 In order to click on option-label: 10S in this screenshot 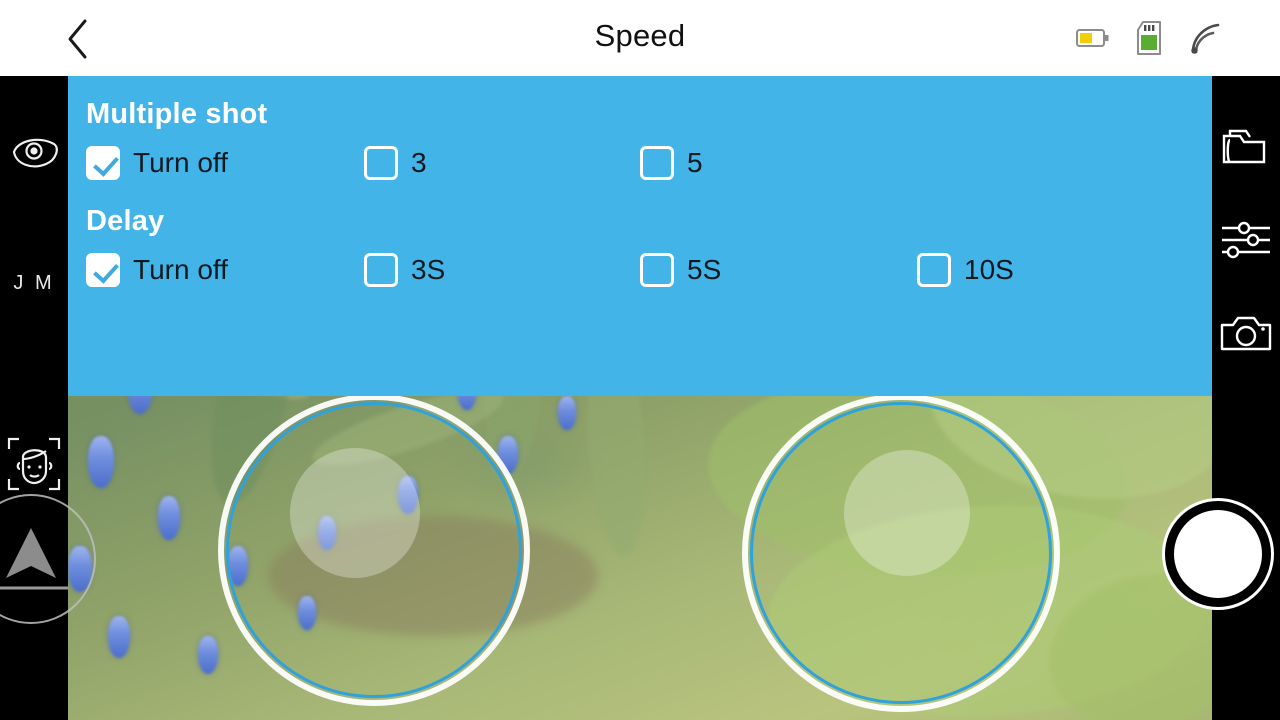, I will do `click(989, 269)`.